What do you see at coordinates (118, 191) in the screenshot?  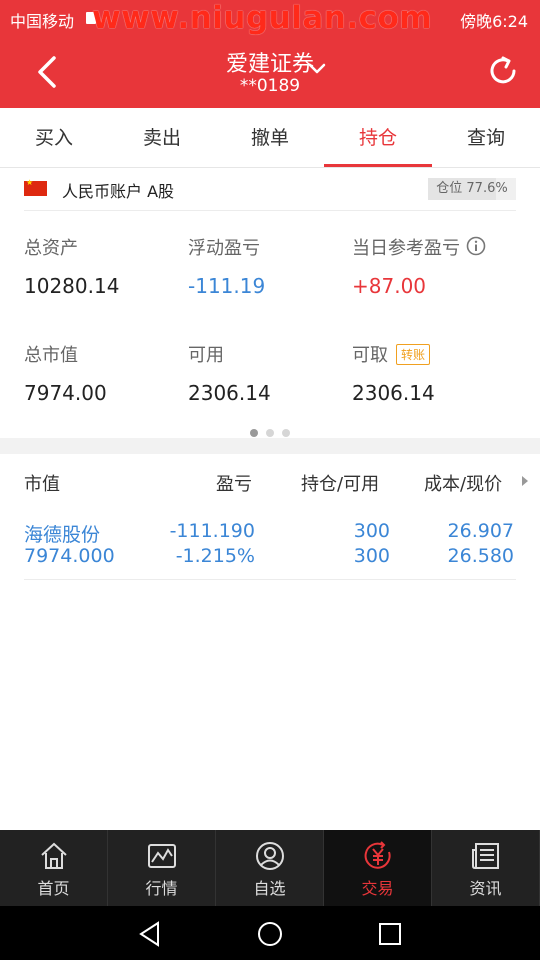 I see `account-type-label: 人民币账户 A股` at bounding box center [118, 191].